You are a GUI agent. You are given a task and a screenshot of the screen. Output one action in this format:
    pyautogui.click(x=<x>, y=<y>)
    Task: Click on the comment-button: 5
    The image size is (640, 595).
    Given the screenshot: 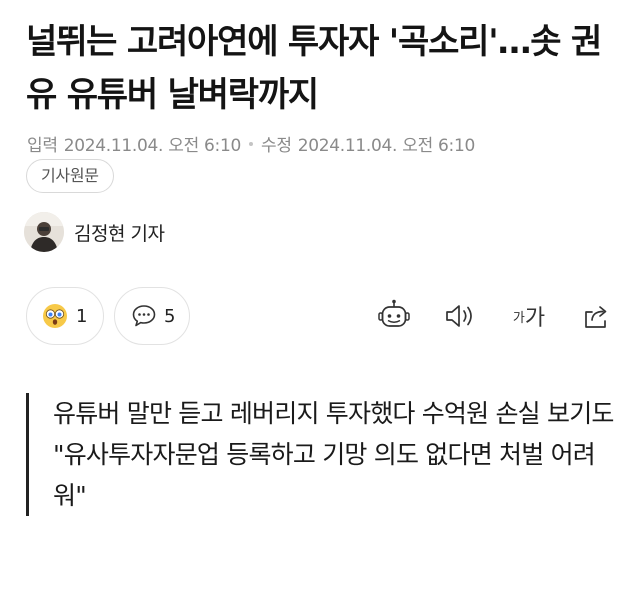 What is the action you would take?
    pyautogui.click(x=152, y=316)
    